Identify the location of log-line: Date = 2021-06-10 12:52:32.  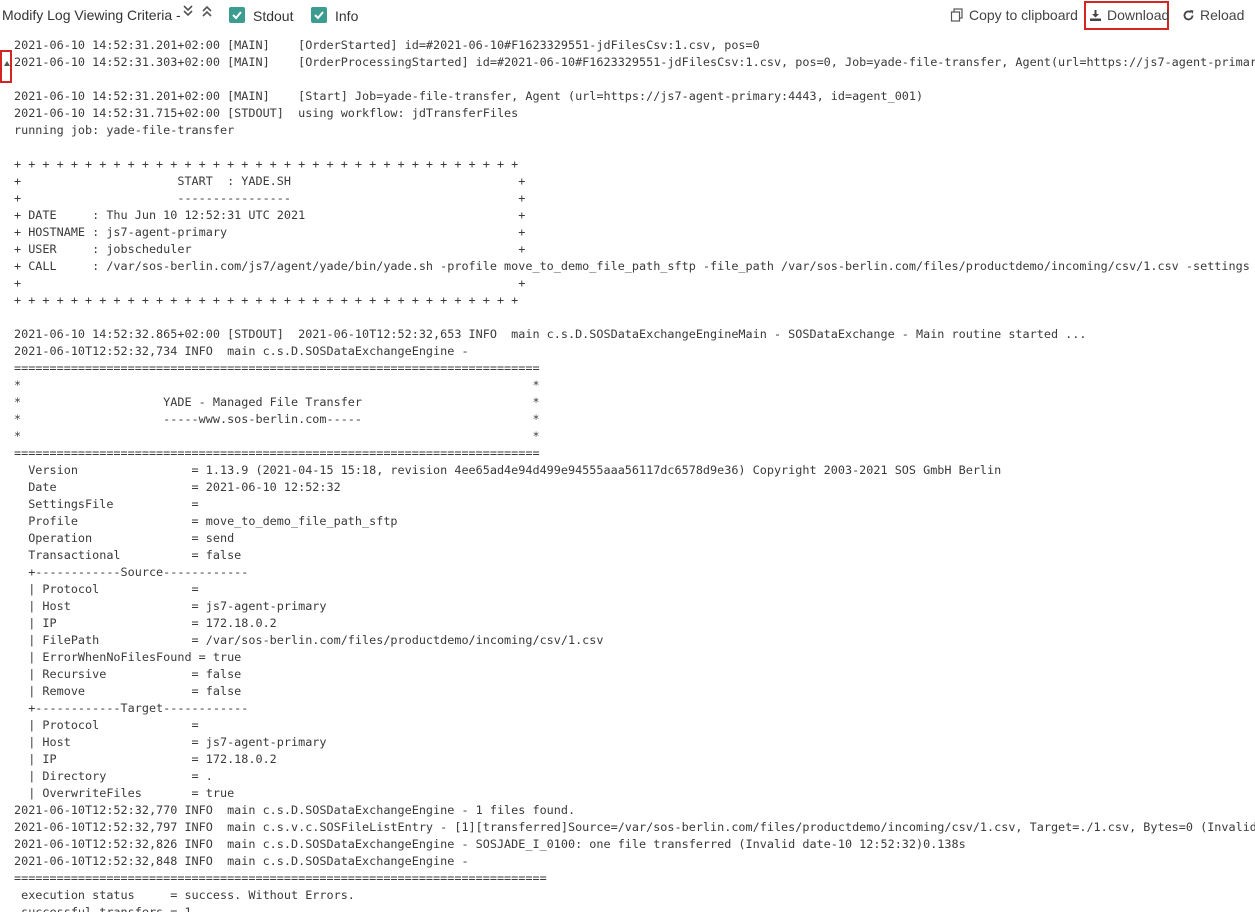
(177, 487).